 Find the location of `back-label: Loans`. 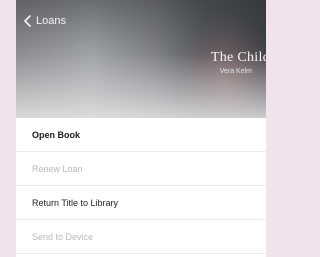

back-label: Loans is located at coordinates (51, 21).